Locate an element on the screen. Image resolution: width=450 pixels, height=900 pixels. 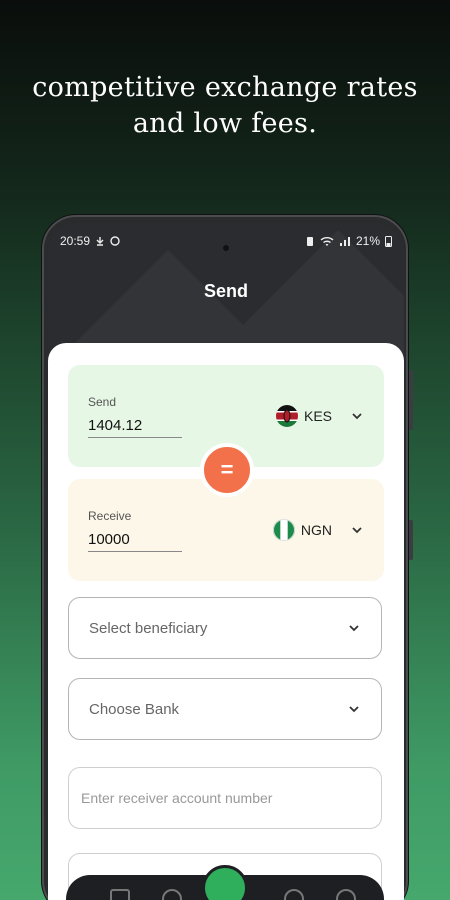
account-number-placeholder: Enter receiver account number is located at coordinates (177, 798).